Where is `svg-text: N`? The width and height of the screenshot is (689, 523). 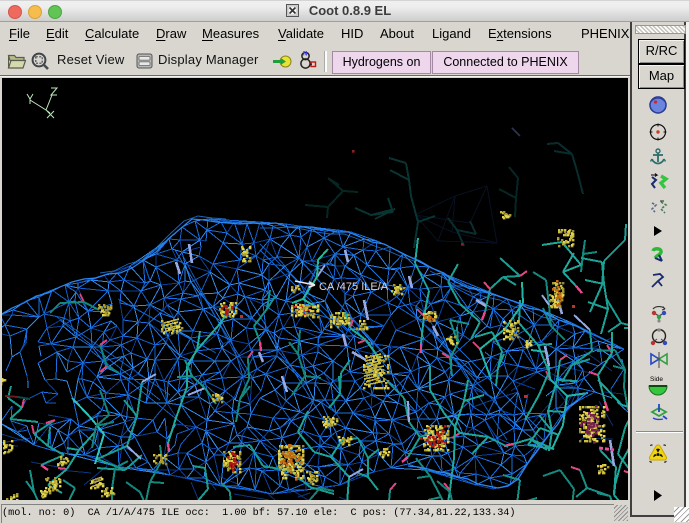 svg-text: N is located at coordinates (305, 55).